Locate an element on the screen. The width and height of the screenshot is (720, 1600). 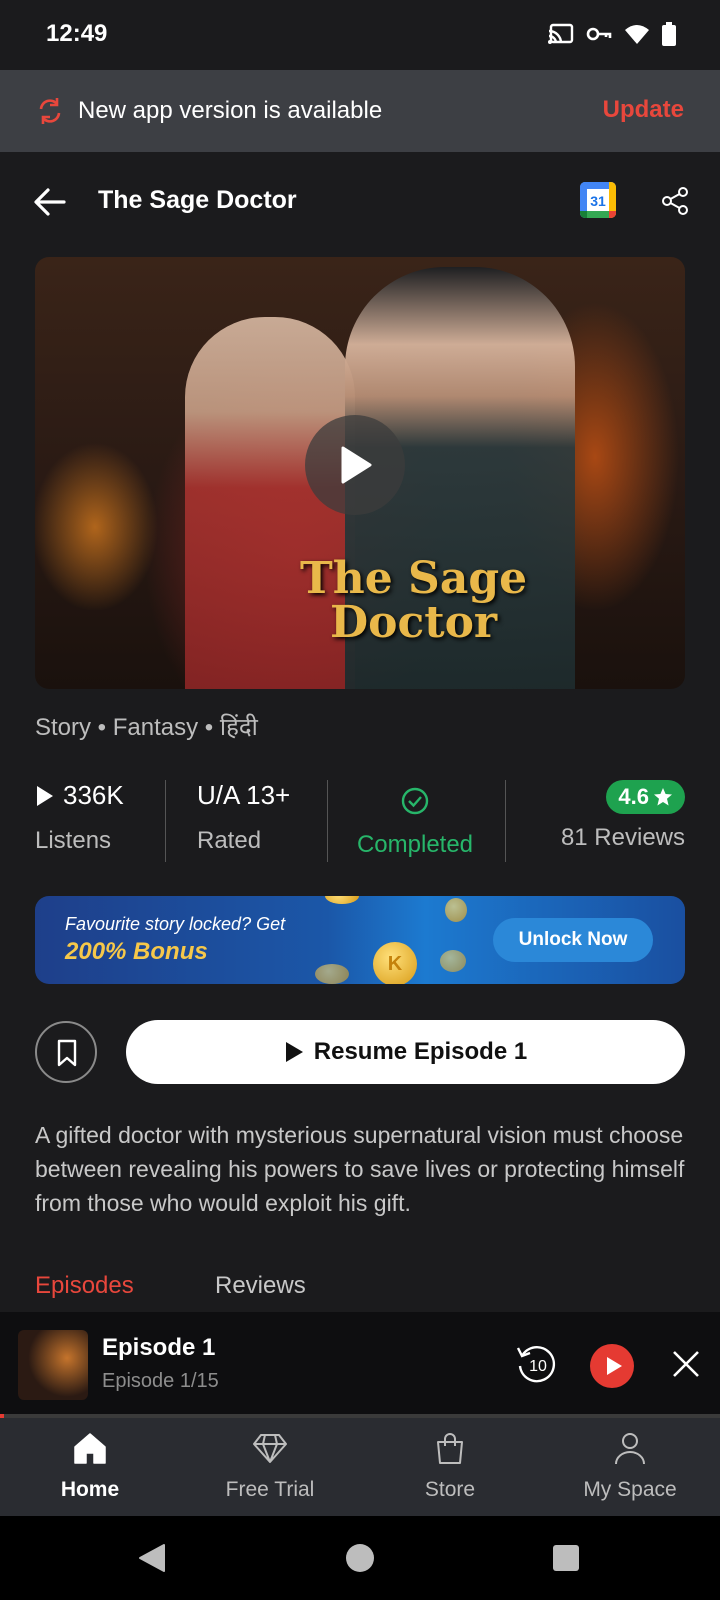
google-calendar-icon: 31 is located at coordinates (598, 200).